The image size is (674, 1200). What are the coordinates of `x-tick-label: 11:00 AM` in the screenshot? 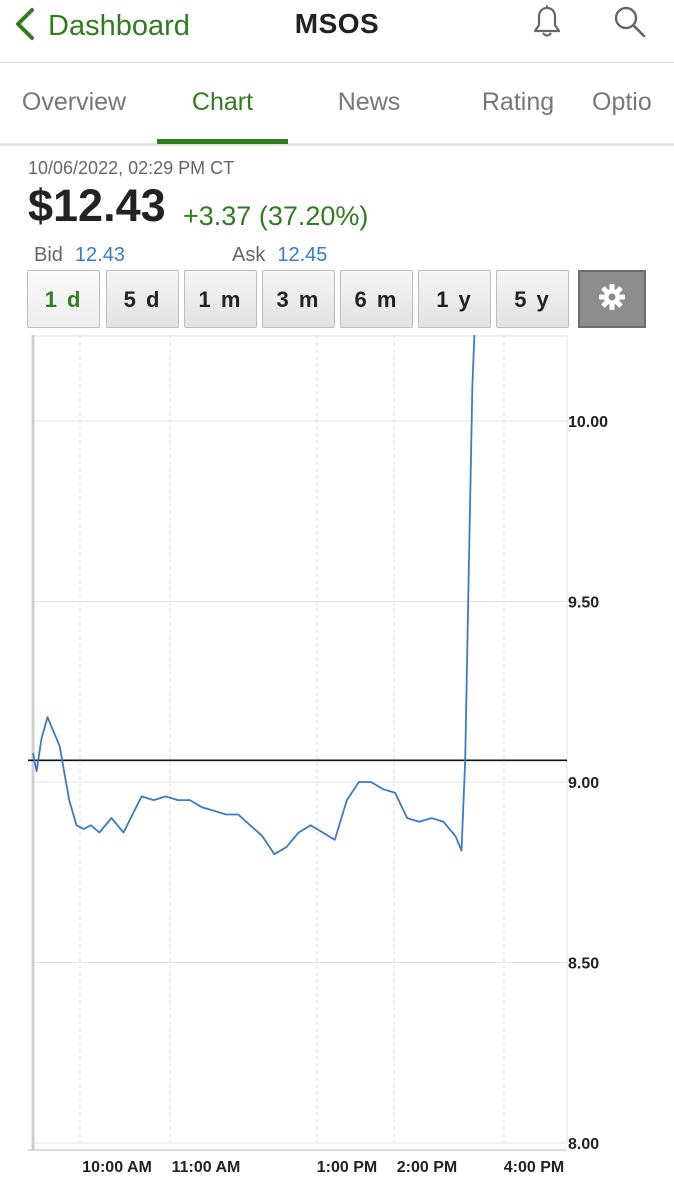 It's located at (206, 1167).